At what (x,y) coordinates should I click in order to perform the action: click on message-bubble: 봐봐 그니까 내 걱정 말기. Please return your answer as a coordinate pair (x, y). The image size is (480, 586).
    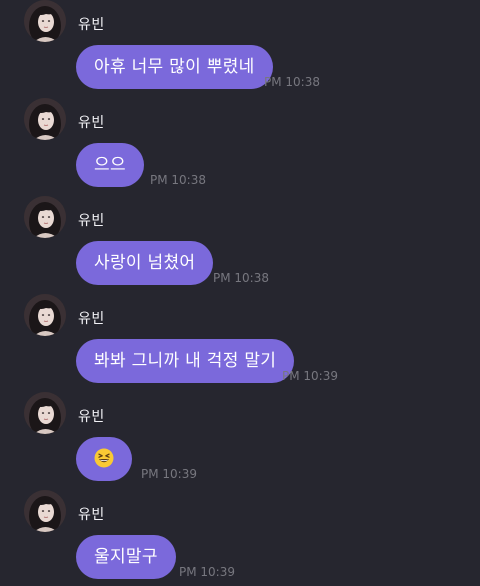
    Looking at the image, I should click on (185, 361).